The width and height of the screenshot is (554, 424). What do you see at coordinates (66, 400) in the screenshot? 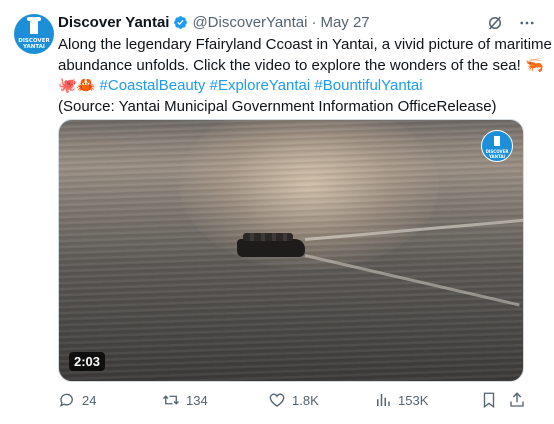
I see `reply-icon` at bounding box center [66, 400].